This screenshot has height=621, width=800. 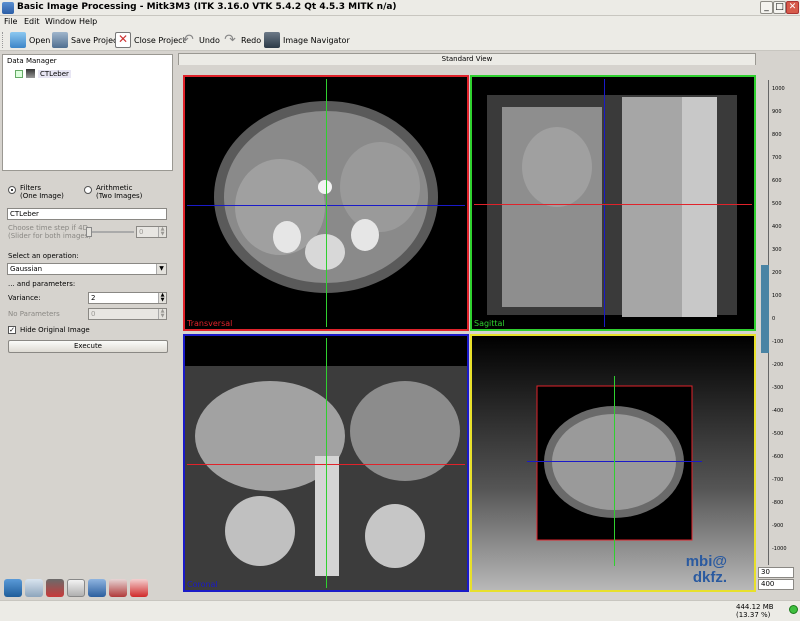 I want to click on data-manager: Data Manager CTLeber, so click(x=87, y=112).